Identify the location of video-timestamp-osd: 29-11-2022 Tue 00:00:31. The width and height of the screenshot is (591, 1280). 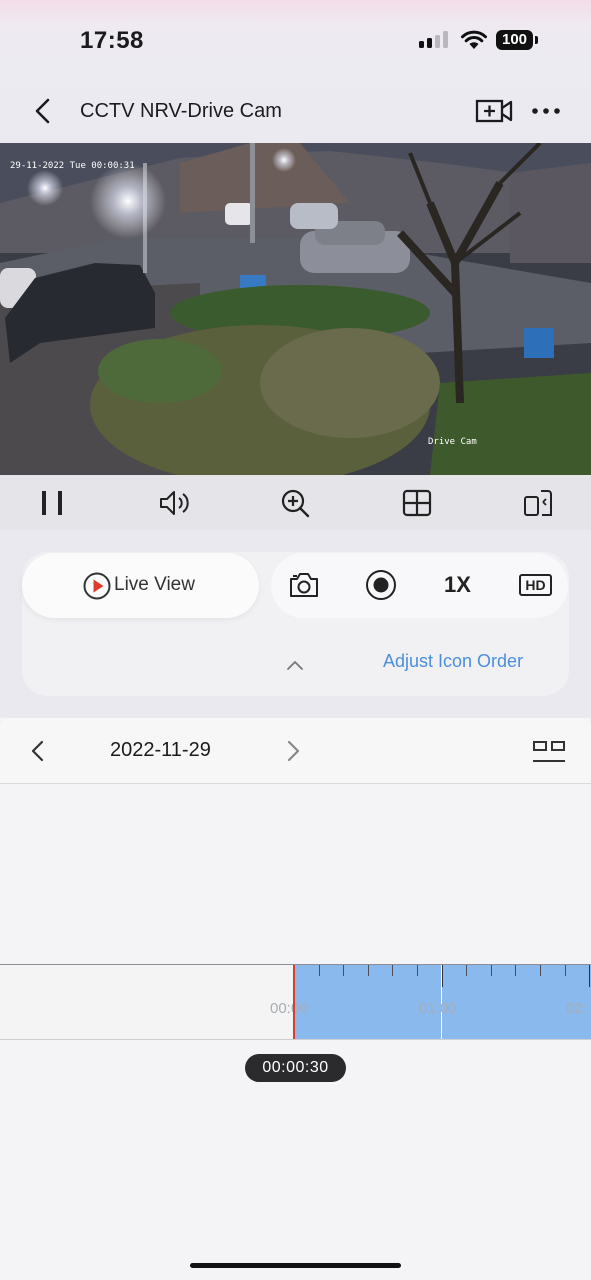
(72, 166).